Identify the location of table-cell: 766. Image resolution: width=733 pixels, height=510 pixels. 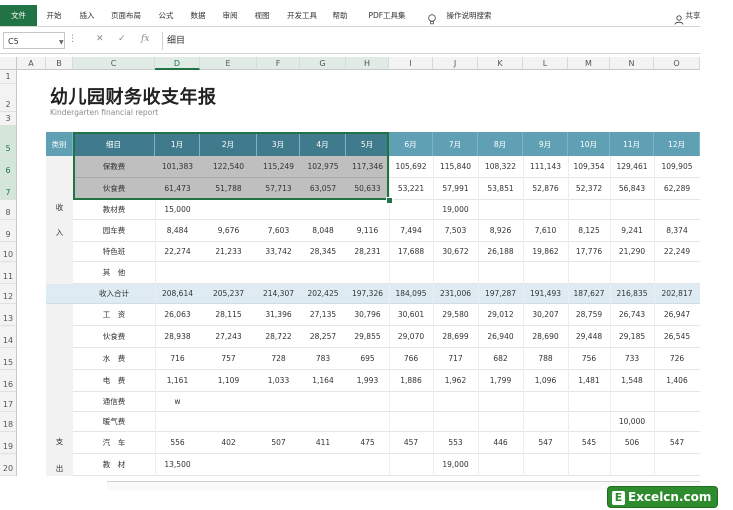
(411, 359).